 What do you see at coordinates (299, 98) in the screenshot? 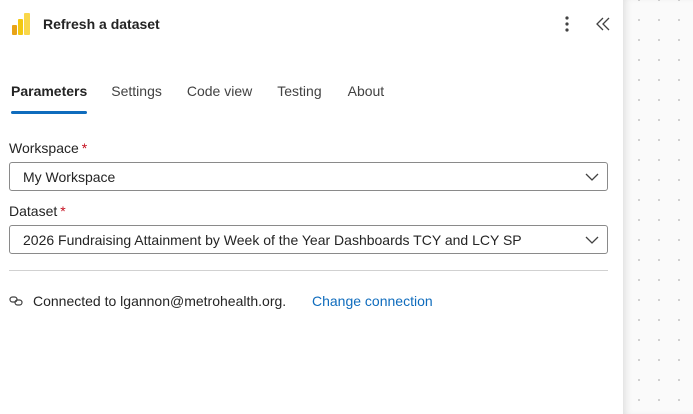
I see `tab-testing: Testing` at bounding box center [299, 98].